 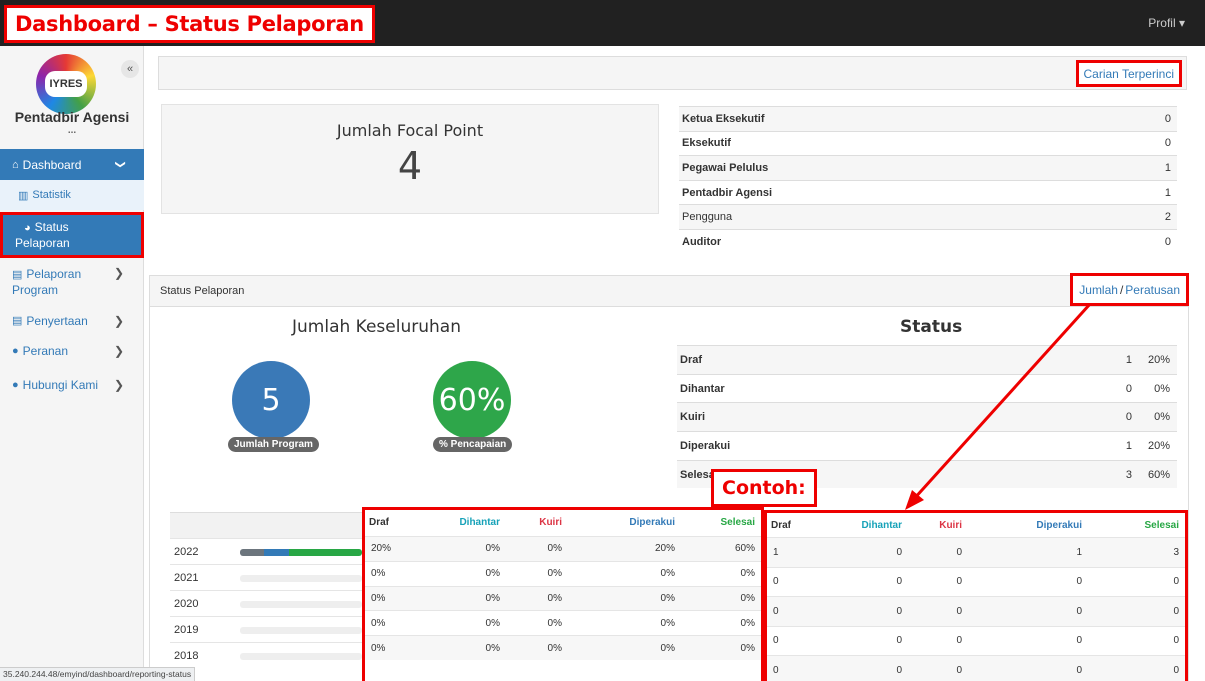 I want to click on focal-point-value: 4, so click(x=410, y=166).